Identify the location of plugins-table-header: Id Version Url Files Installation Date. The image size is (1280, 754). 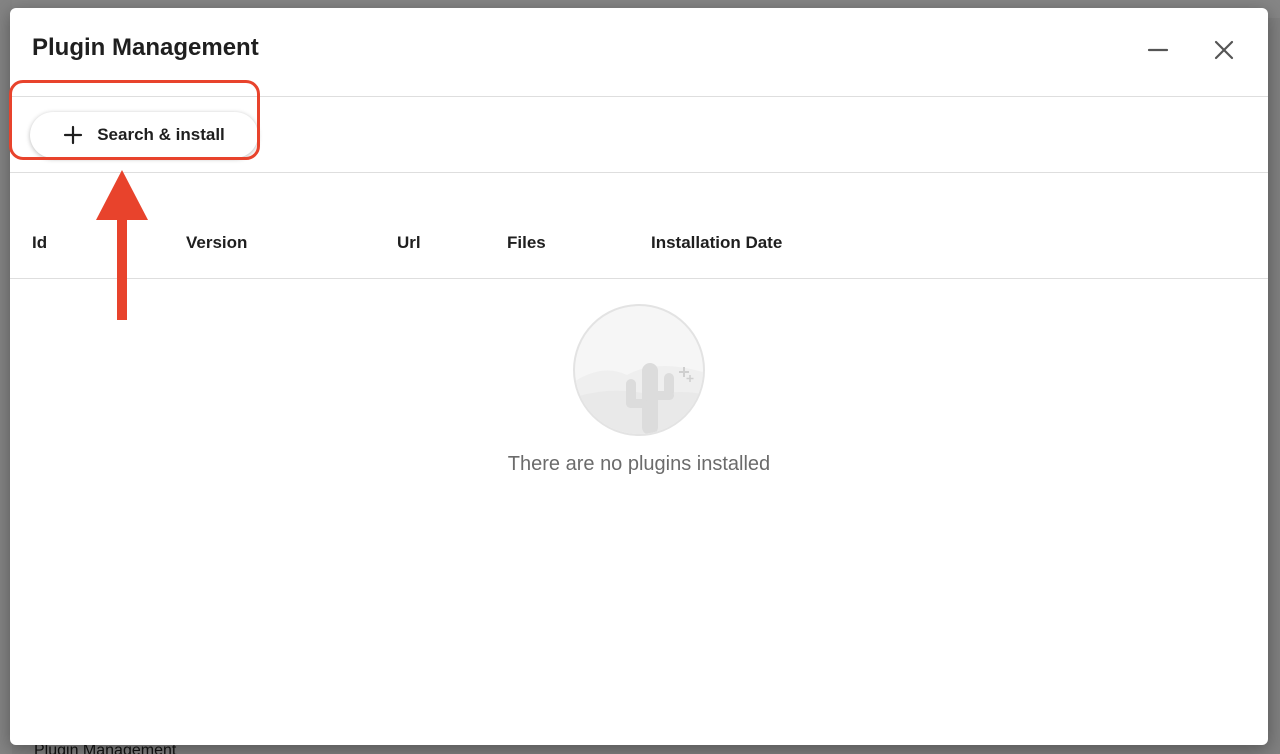
(639, 226).